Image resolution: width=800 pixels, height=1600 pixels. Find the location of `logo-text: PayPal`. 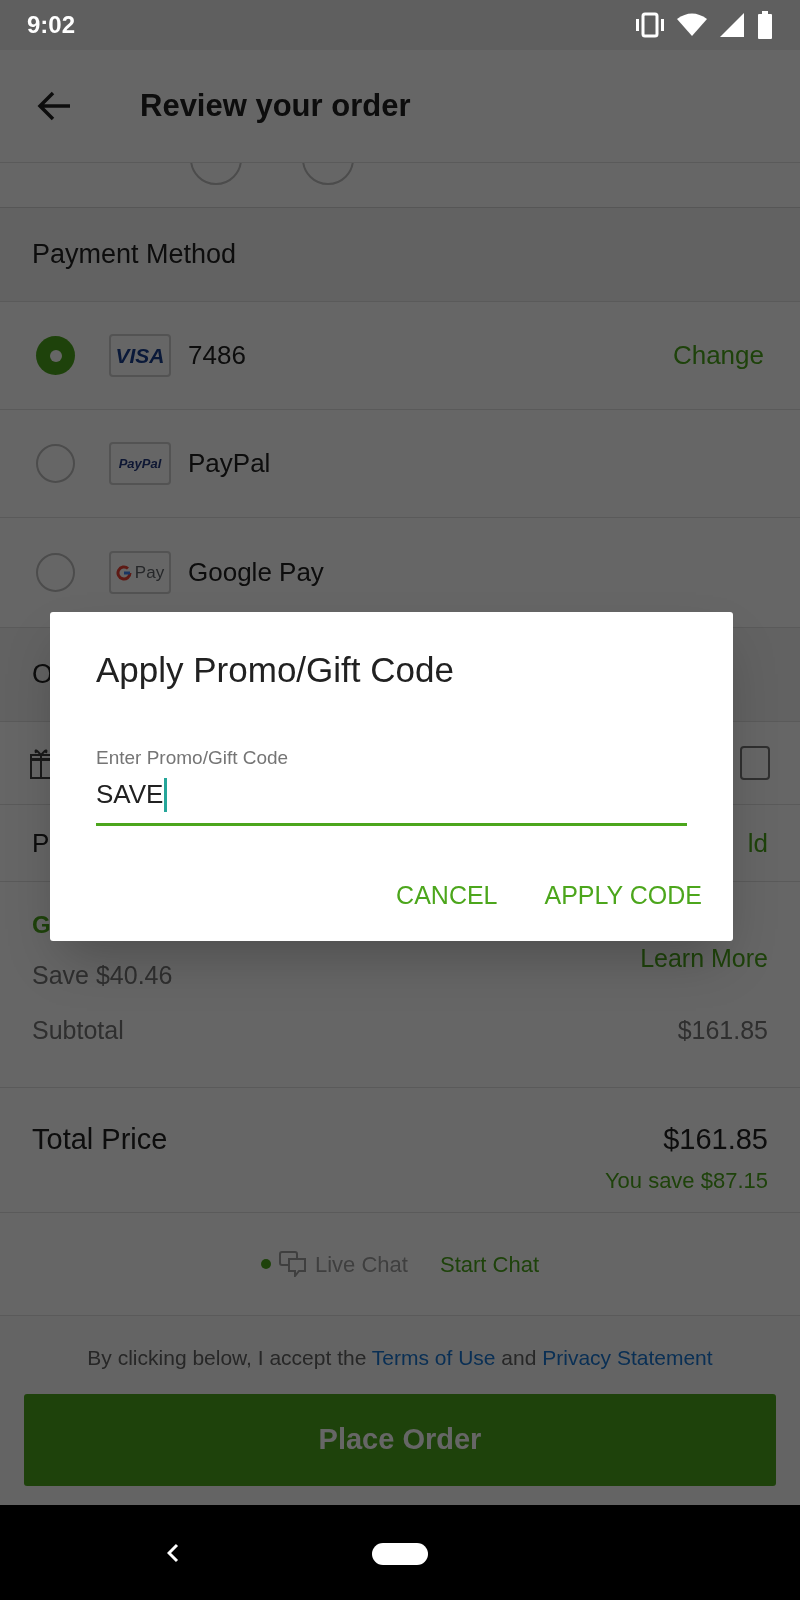

logo-text: PayPal is located at coordinates (140, 463).